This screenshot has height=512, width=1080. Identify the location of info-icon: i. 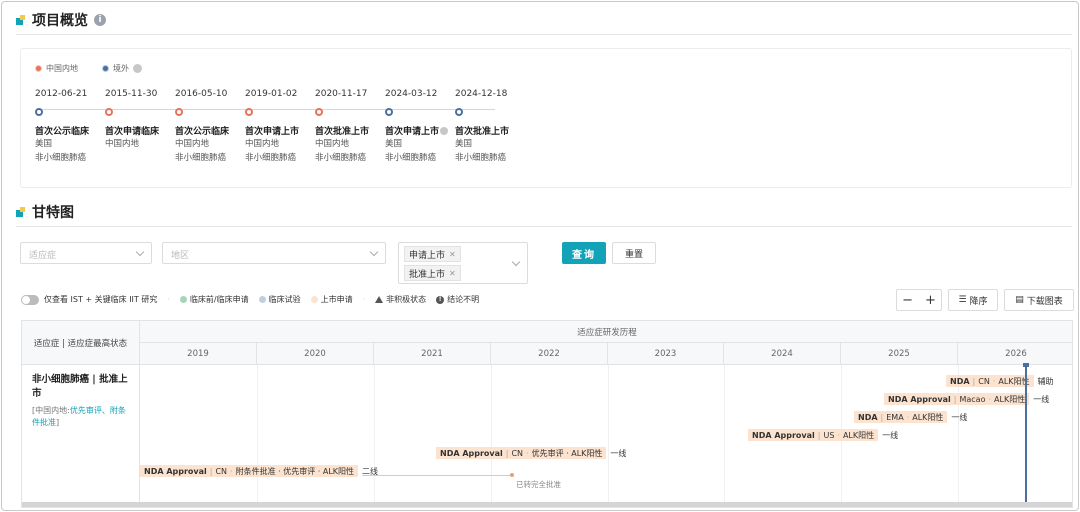
(100, 20).